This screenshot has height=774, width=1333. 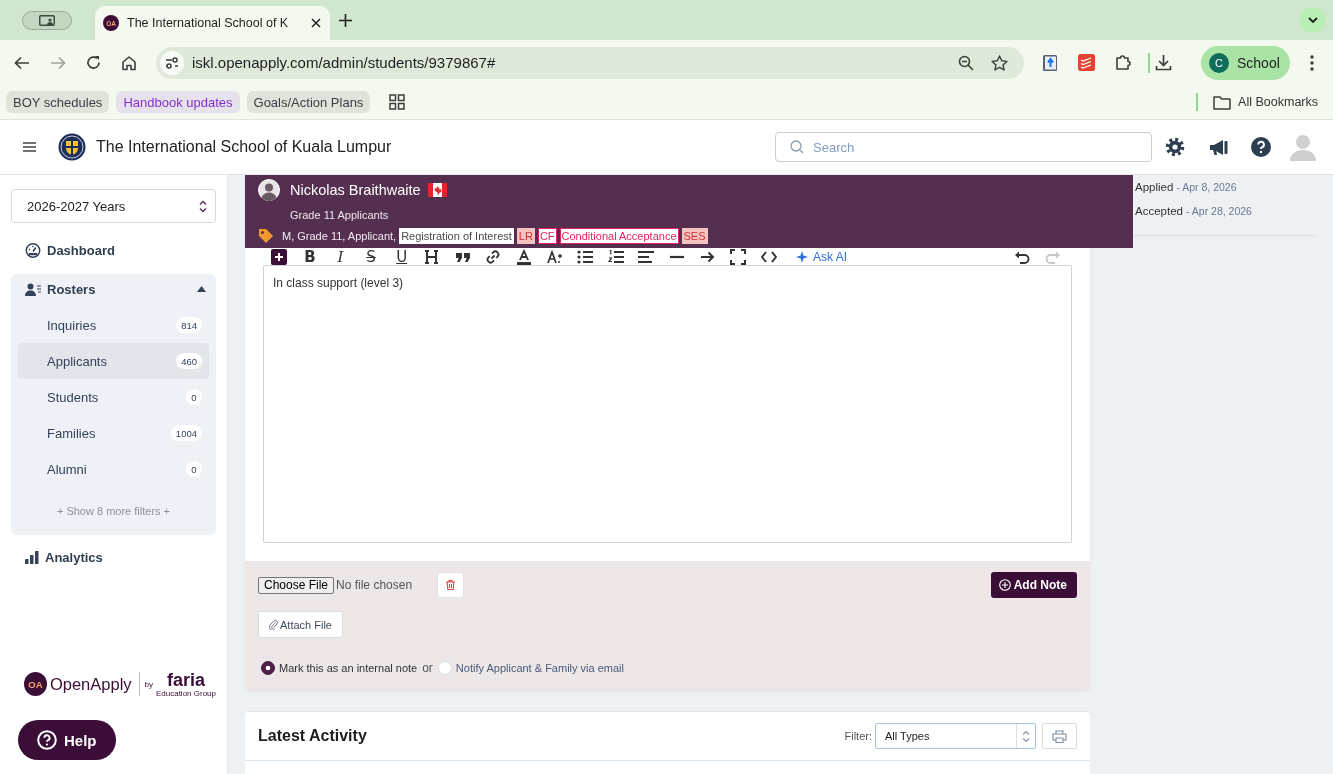 What do you see at coordinates (1059, 736) in the screenshot?
I see `printer-icon` at bounding box center [1059, 736].